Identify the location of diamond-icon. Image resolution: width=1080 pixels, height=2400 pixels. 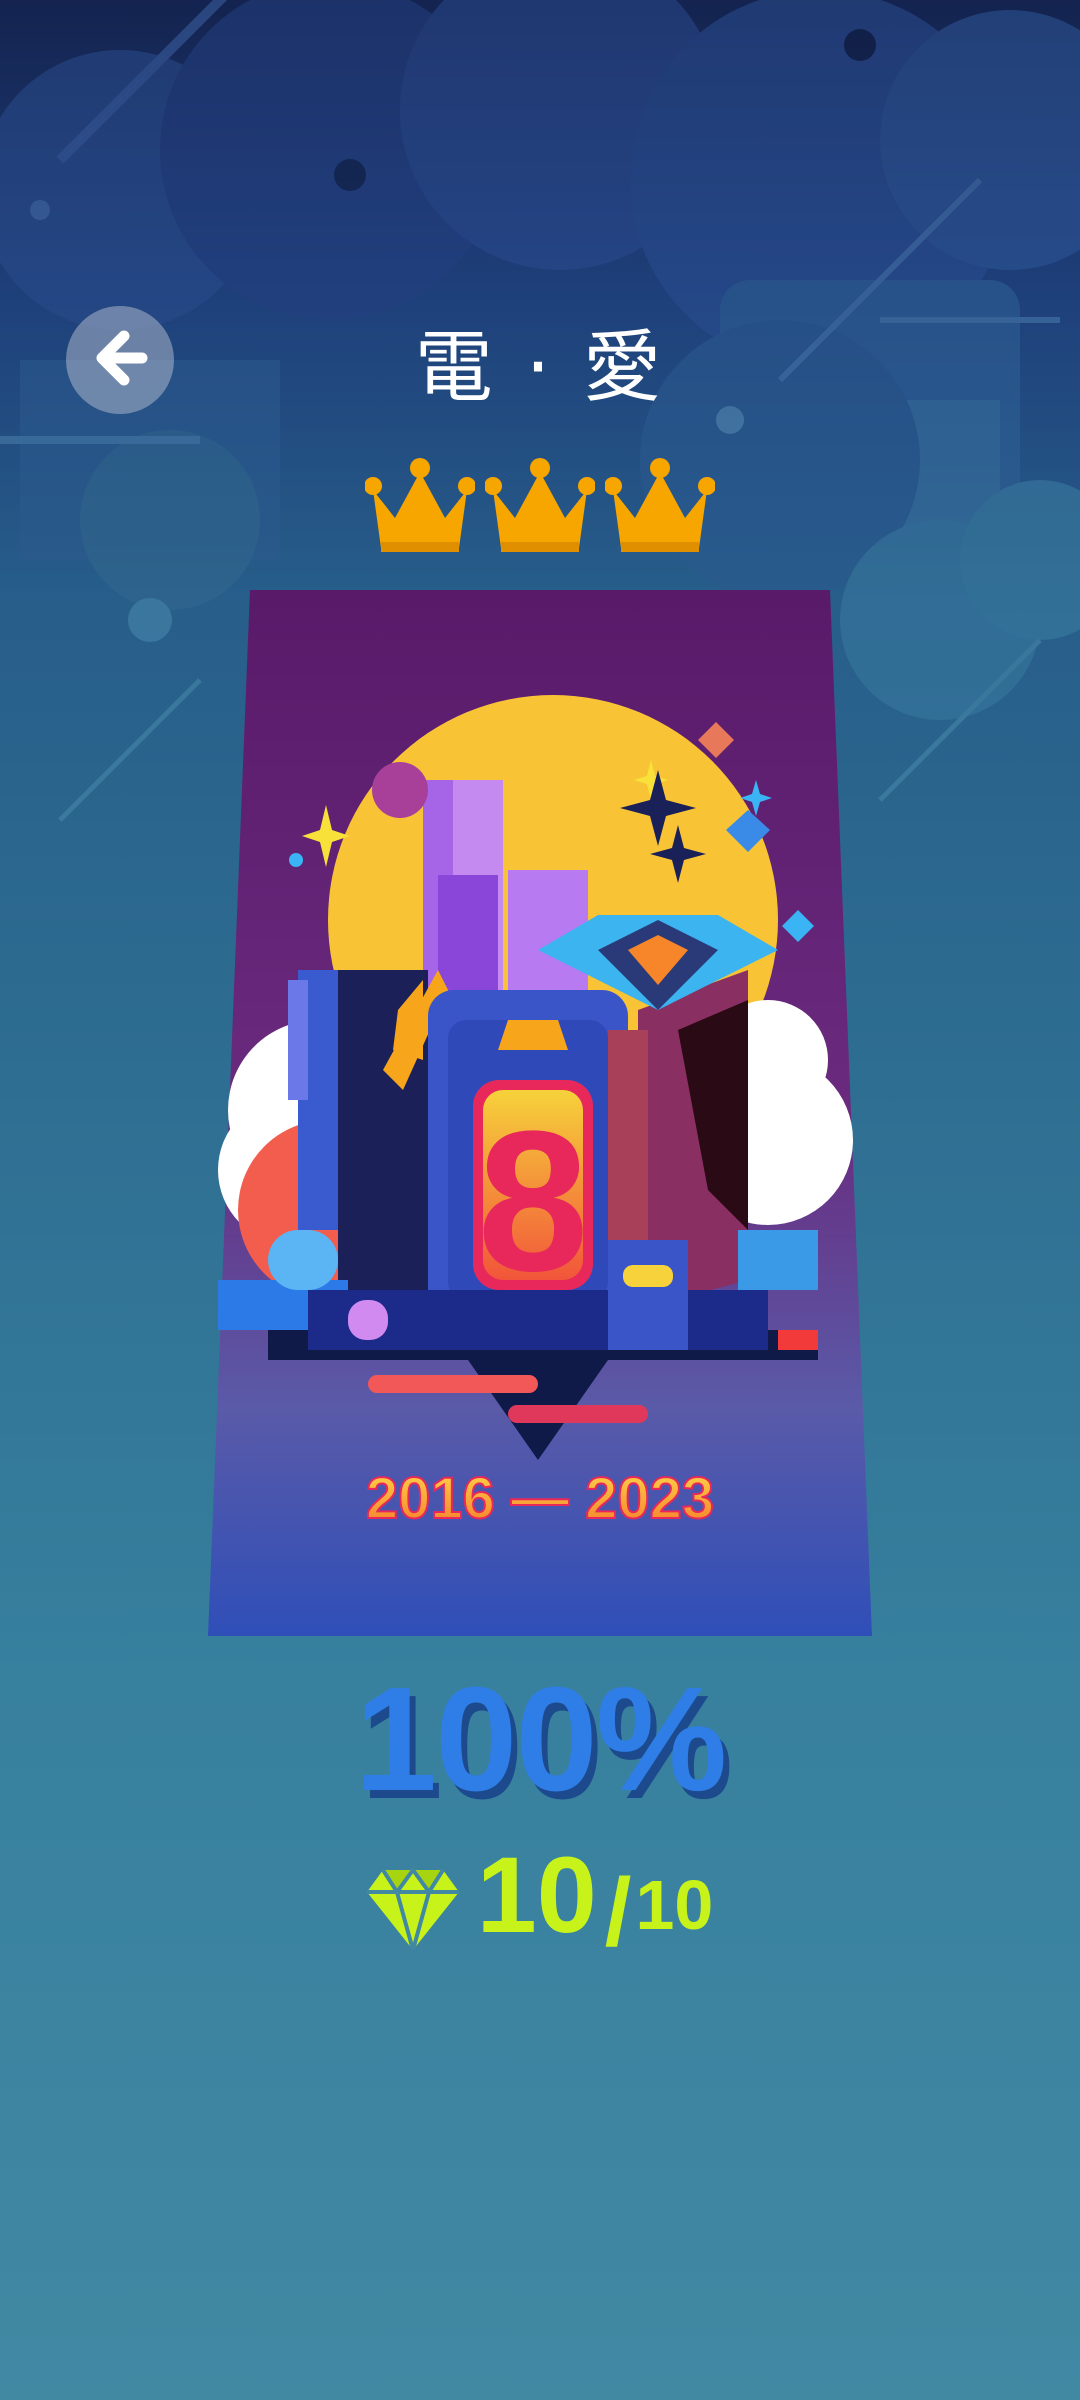
(412, 1908).